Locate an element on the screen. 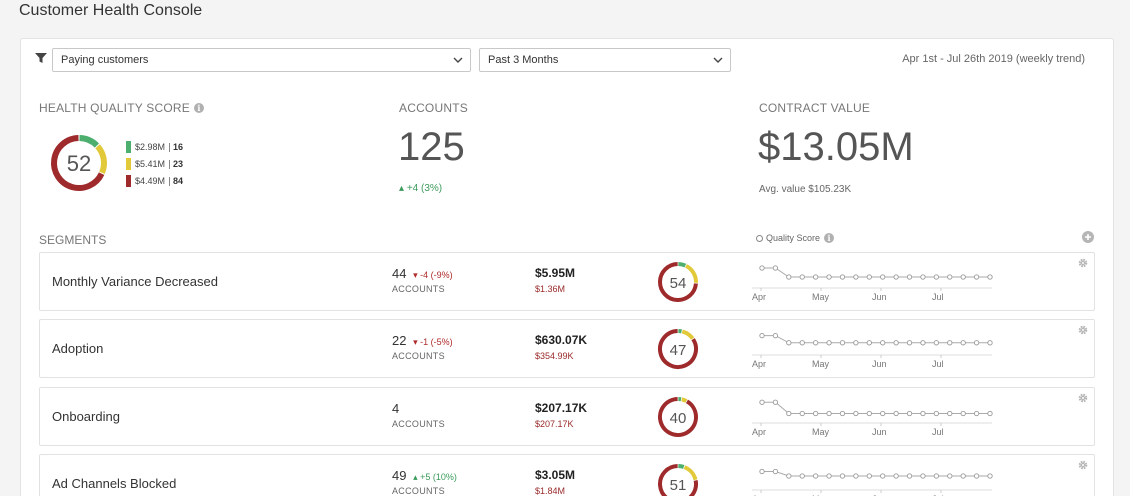  segment-accounts: 4 is located at coordinates (395, 408).